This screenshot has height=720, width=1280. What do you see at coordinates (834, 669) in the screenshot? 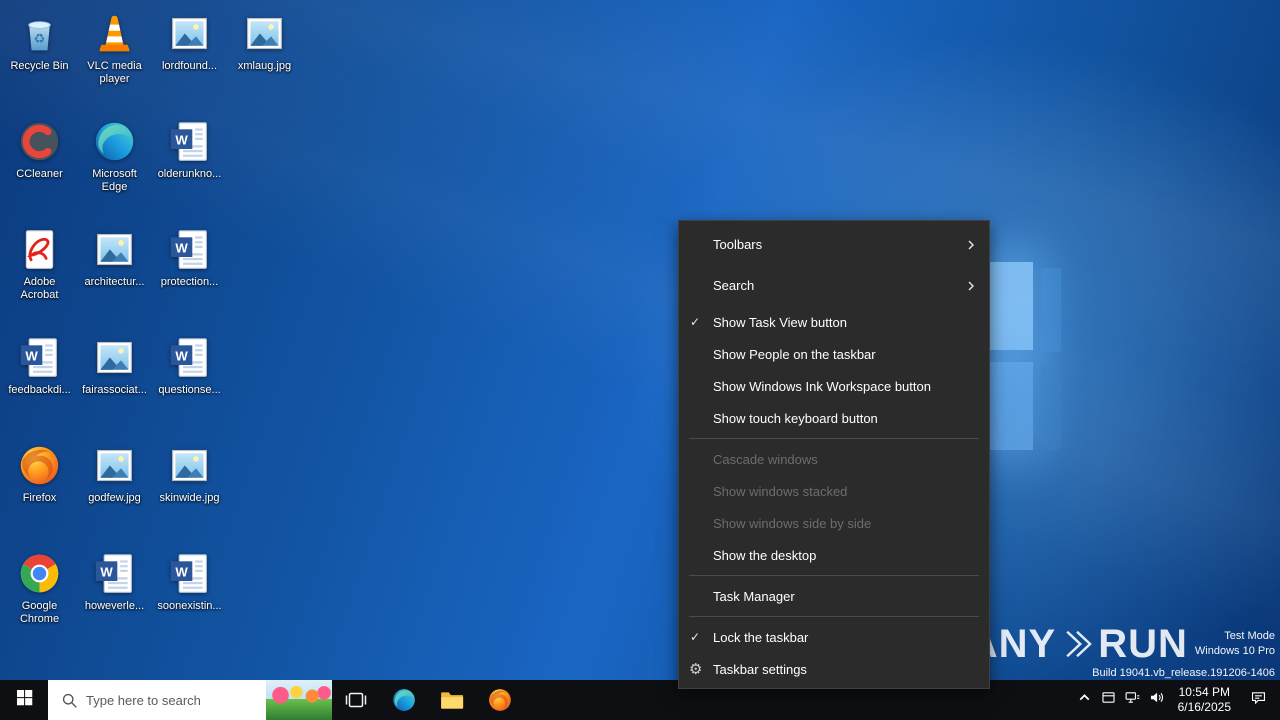
I see `menu-item-taskbar-settings: ⚙ Taskbar settings` at bounding box center [834, 669].